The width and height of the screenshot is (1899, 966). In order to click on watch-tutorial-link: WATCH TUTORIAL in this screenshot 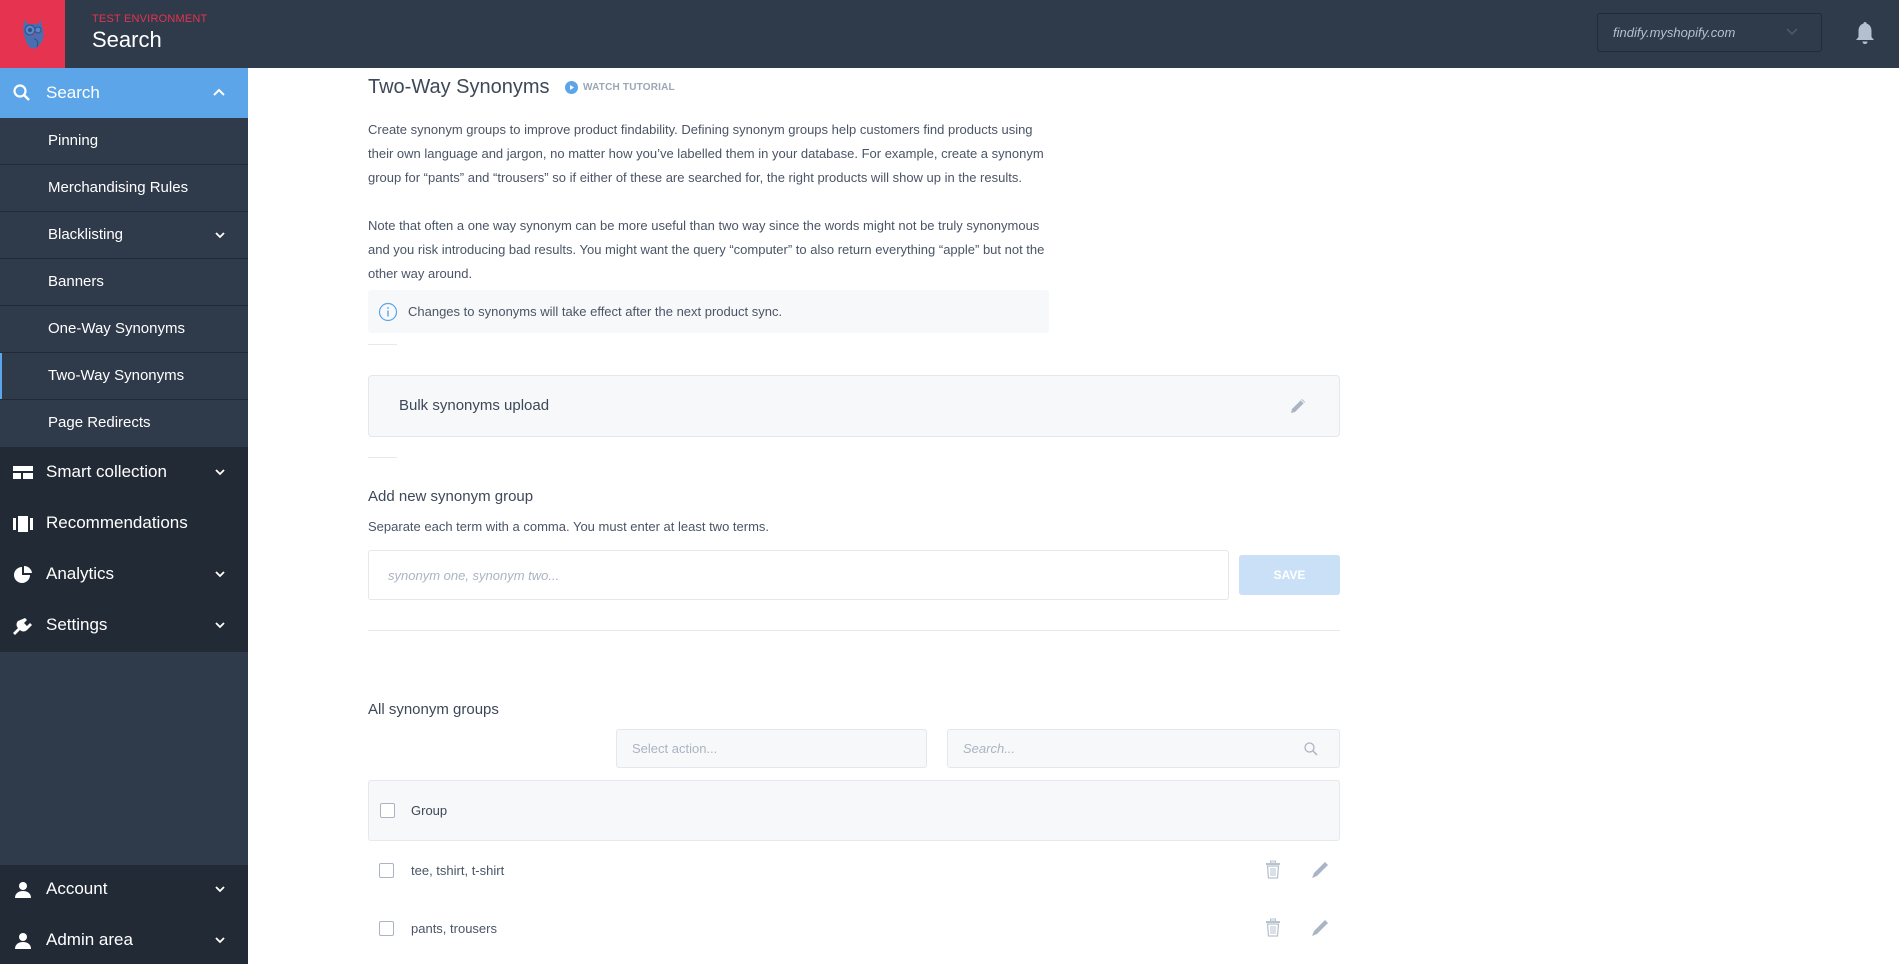, I will do `click(620, 87)`.